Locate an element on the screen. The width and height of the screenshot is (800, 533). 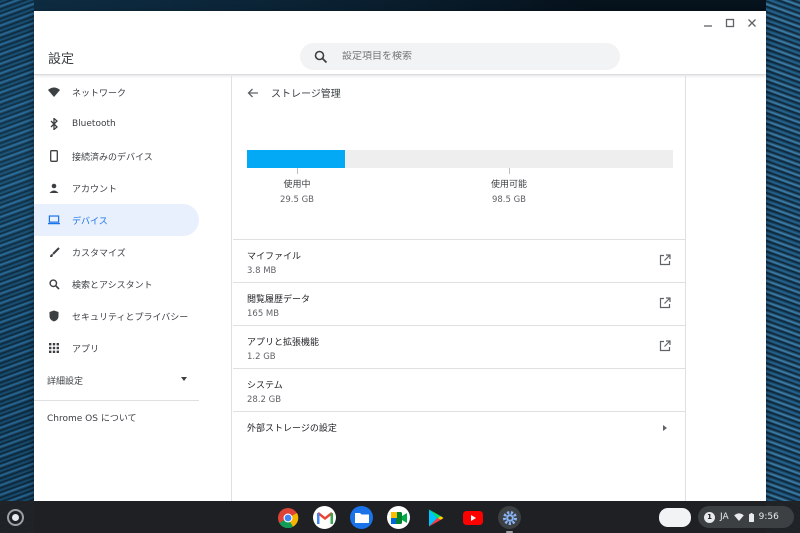
sidebar-item-label: カスタマイズ is located at coordinates (99, 253).